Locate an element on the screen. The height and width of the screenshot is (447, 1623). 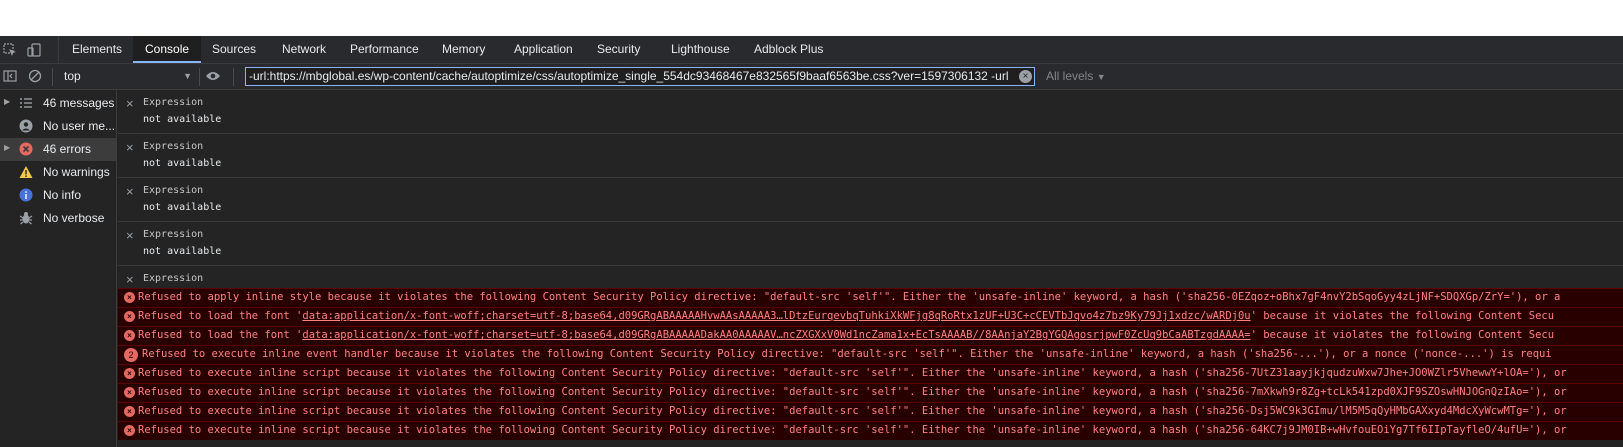
sidebar-item-messages: ▶ 46 messages is located at coordinates (58, 103).